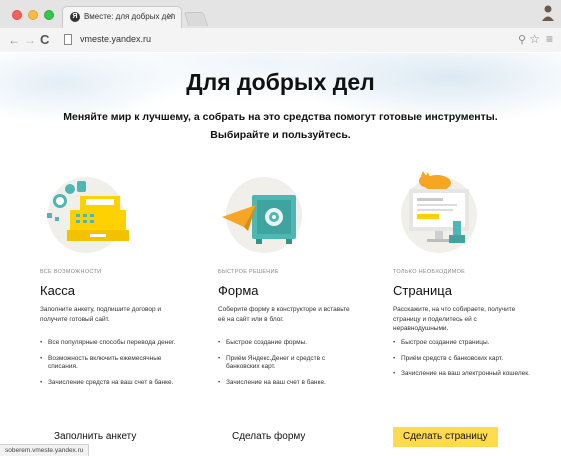 Image resolution: width=561 pixels, height=456 pixels. Describe the element at coordinates (522, 39) in the screenshot. I see `zoom-icon: ⚲` at that location.